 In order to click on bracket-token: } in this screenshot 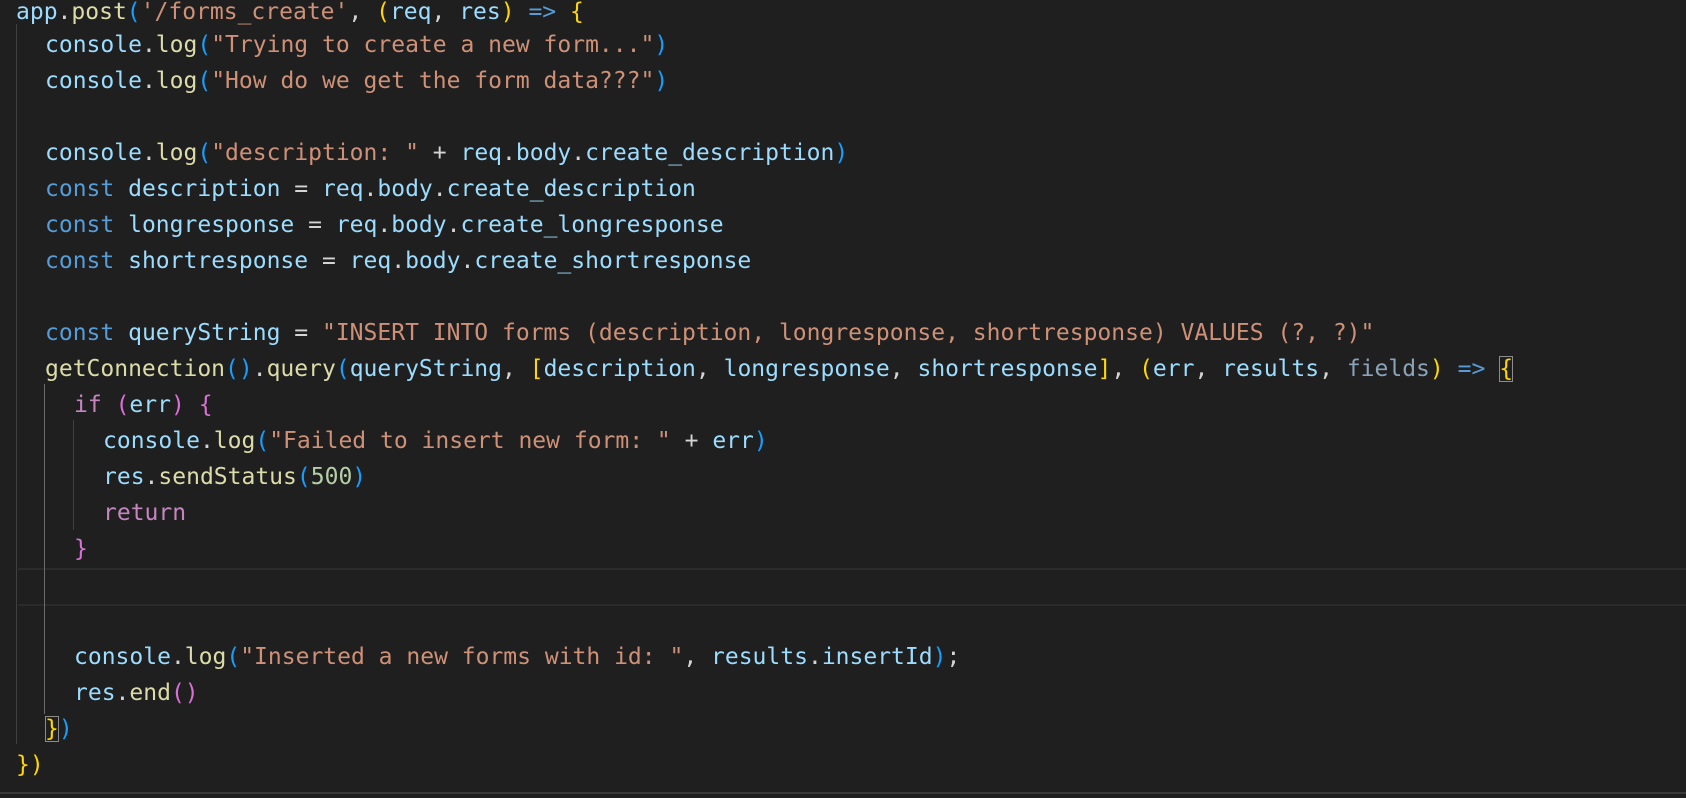, I will do `click(52, 729)`.